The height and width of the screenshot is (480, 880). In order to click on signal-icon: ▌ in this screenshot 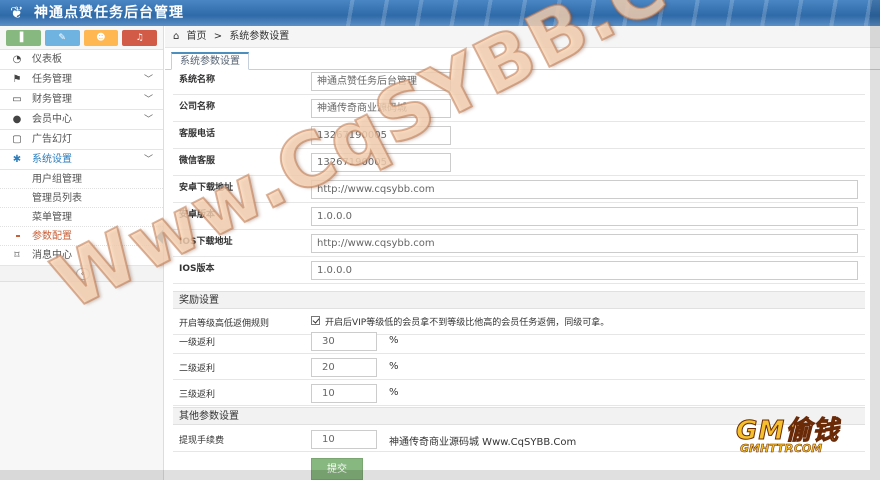, I will do `click(23, 38)`.